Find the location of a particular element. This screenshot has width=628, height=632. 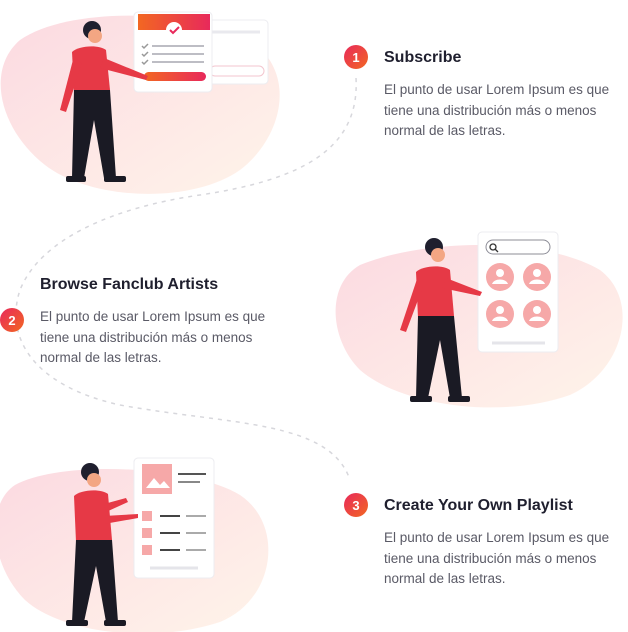

subscribe-form-card is located at coordinates (201, 52).